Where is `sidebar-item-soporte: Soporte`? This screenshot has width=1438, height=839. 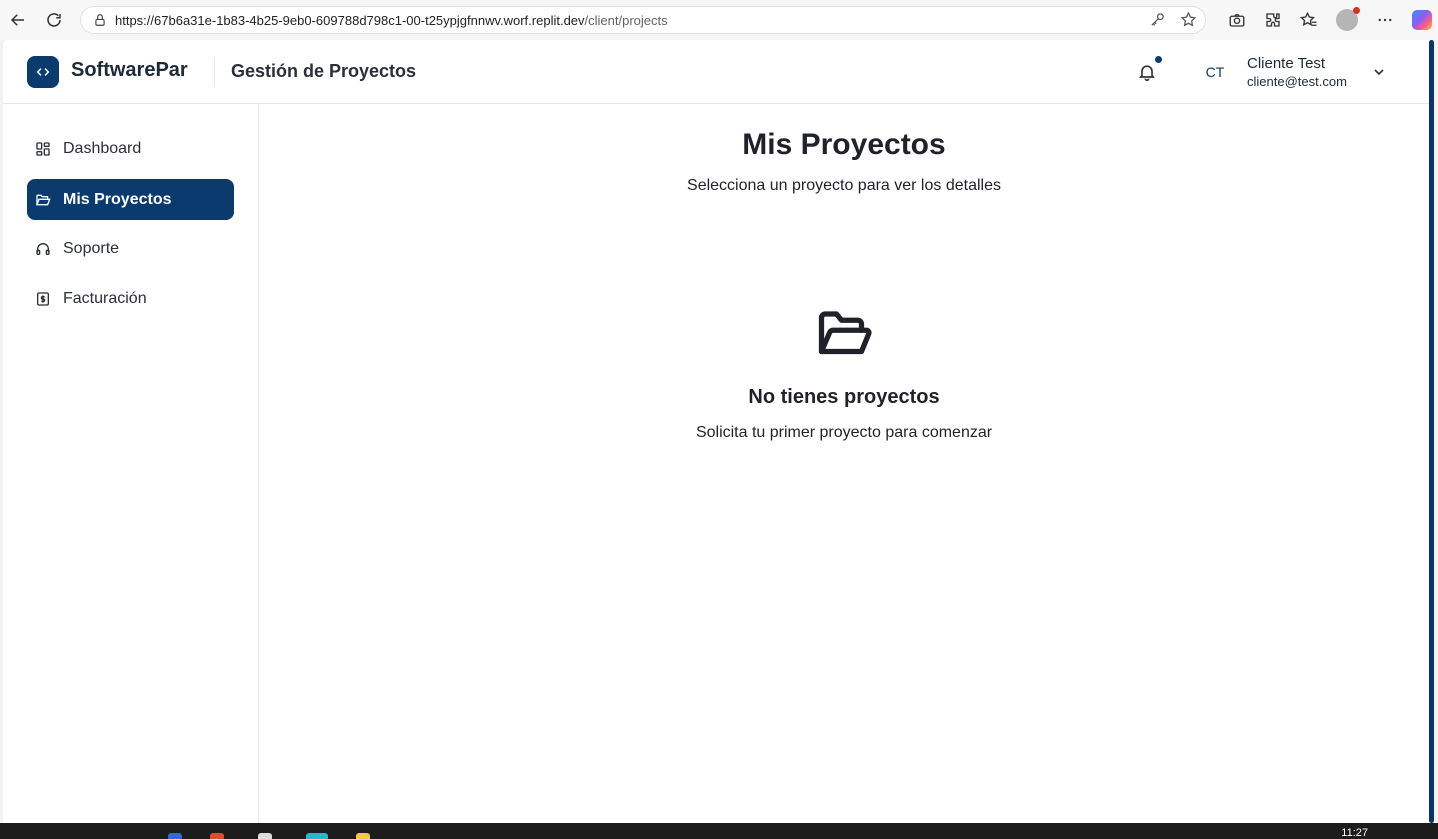
sidebar-item-soporte: Soporte is located at coordinates (130, 248).